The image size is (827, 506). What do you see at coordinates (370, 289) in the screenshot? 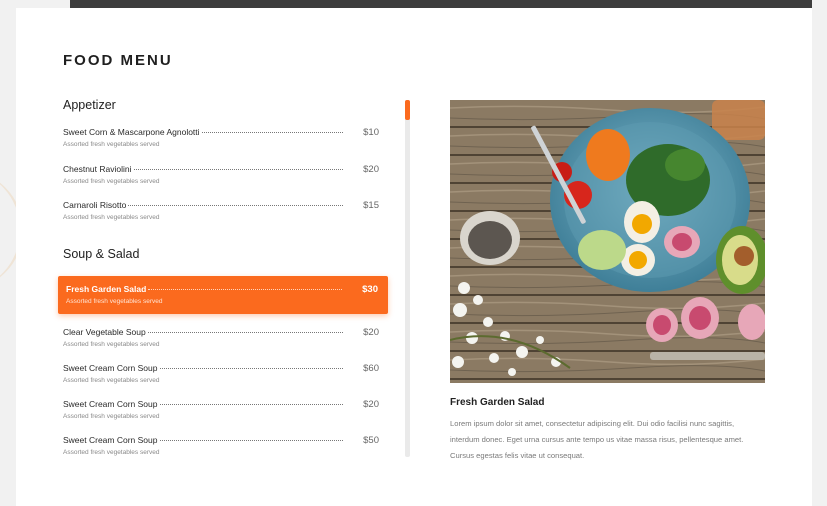
I see `menu-item-price: $30` at bounding box center [370, 289].